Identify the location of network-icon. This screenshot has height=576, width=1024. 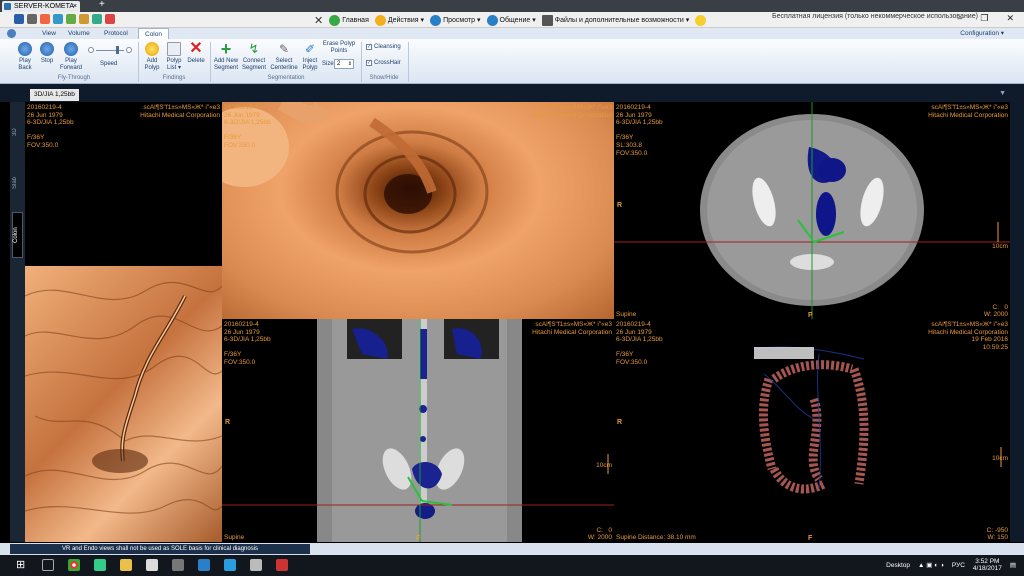
(230, 565).